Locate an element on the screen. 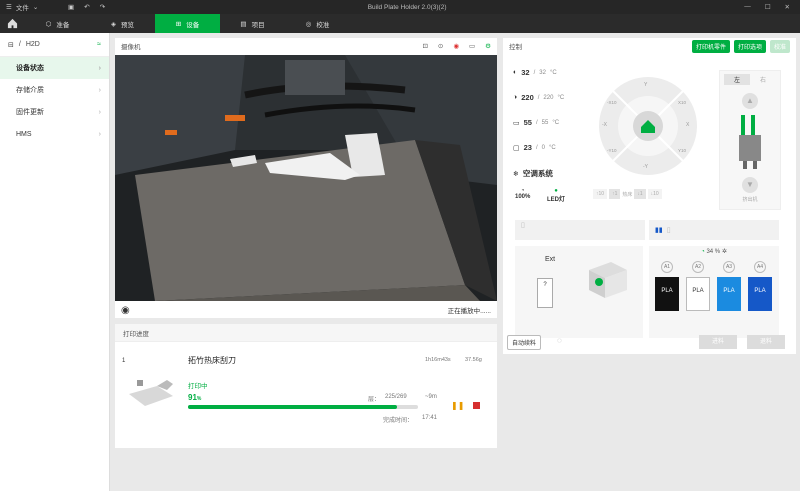  ams-slot-a1: A1 PLA is located at coordinates (667, 286).